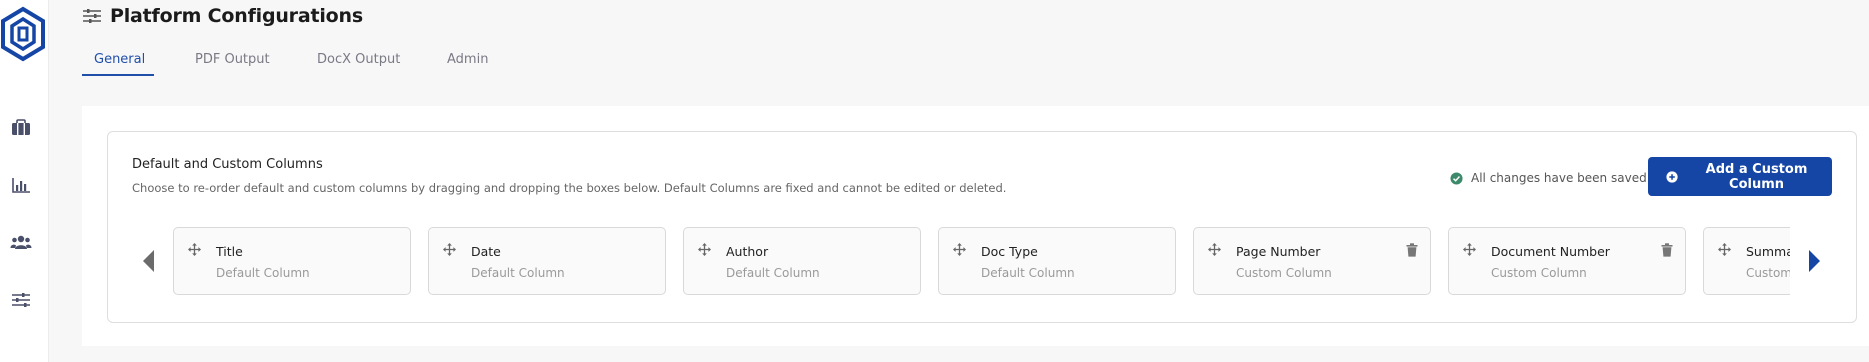 The image size is (1869, 362). What do you see at coordinates (1312, 261) in the screenshot?
I see `column-box-page-number: Page Number Custom Column` at bounding box center [1312, 261].